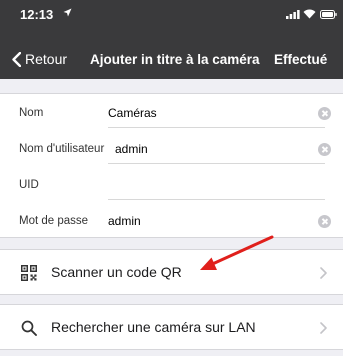 The height and width of the screenshot is (356, 343). I want to click on status-bar: 12:13, so click(171, 18).